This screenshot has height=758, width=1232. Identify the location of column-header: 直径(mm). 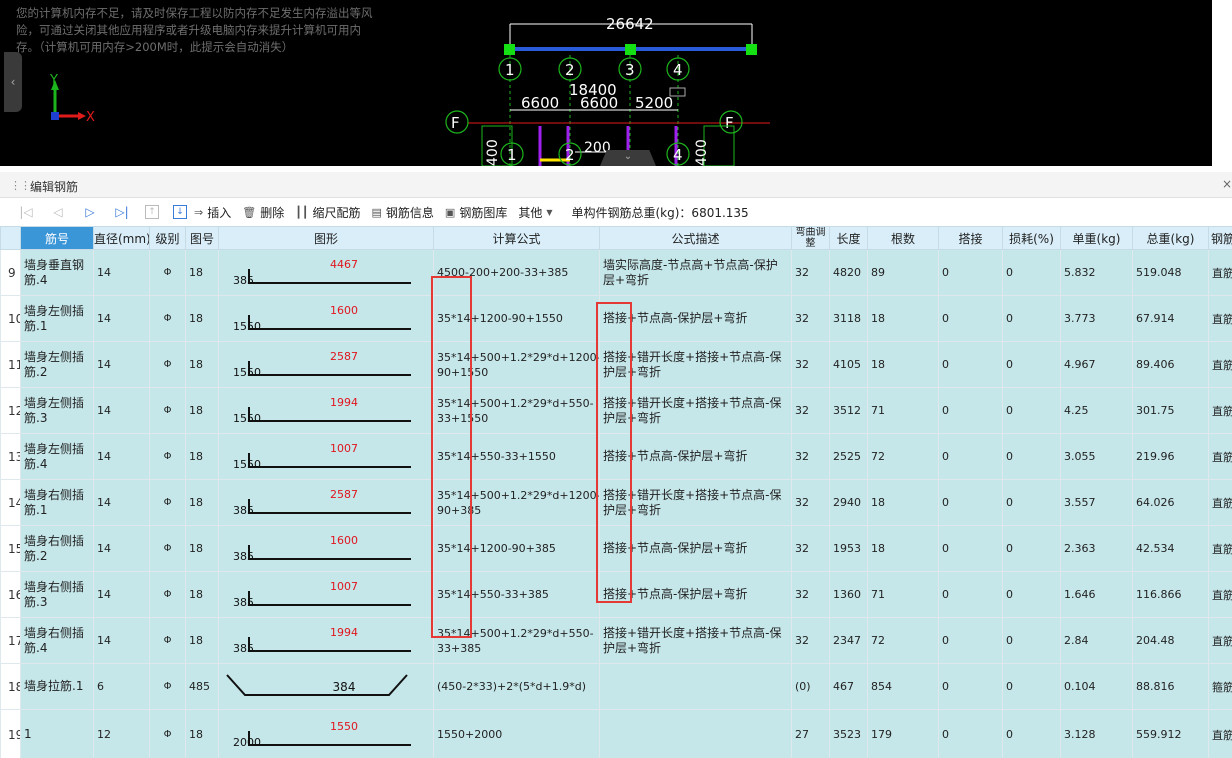
(121, 238).